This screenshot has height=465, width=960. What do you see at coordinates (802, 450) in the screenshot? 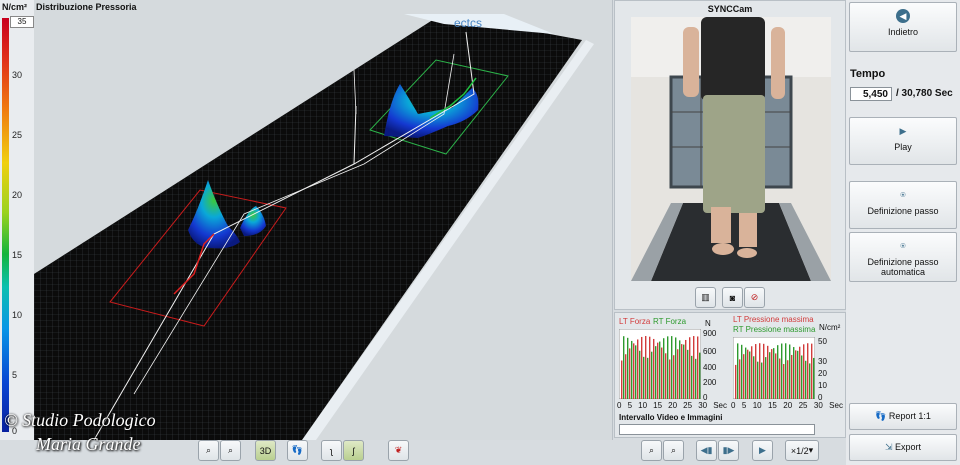
I see `speed-select: ×1/2 ▾` at bounding box center [802, 450].